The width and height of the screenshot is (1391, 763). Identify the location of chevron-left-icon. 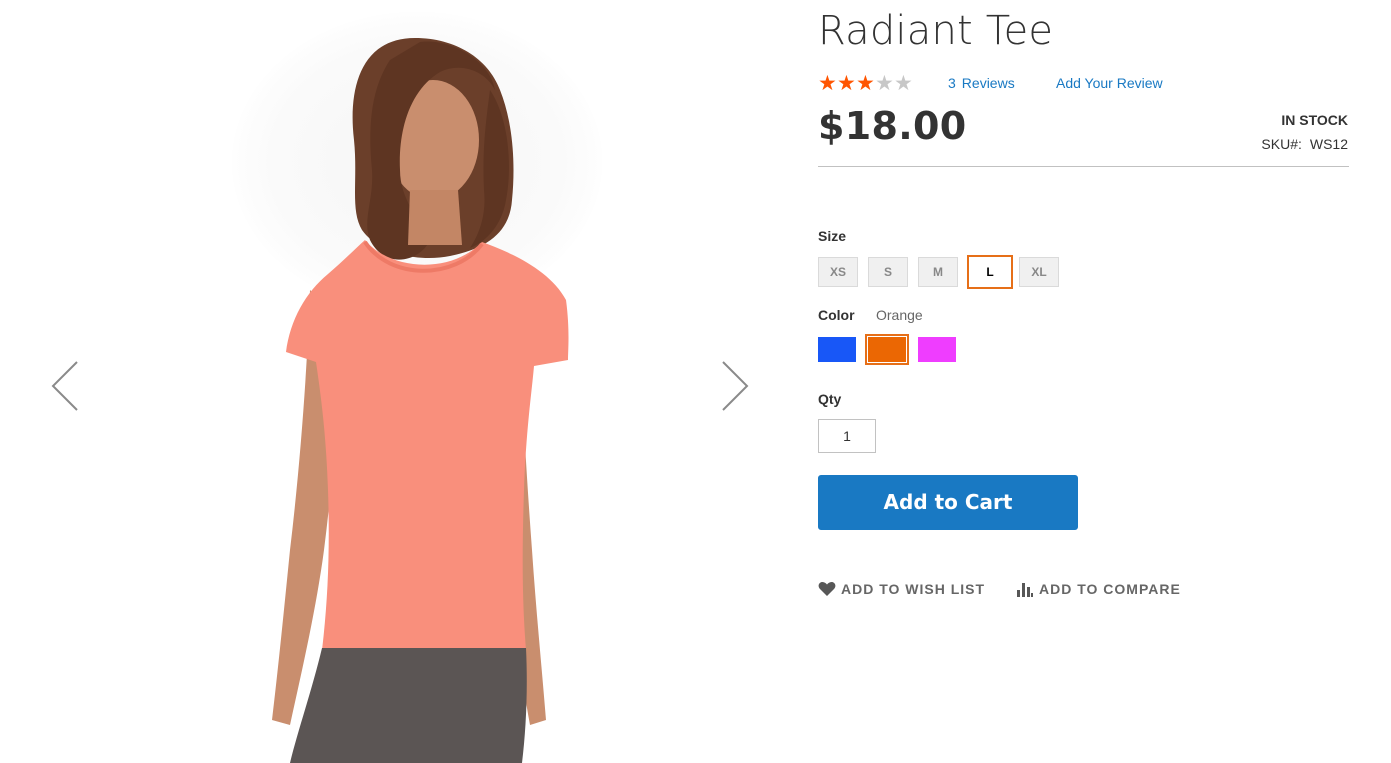
(64, 386).